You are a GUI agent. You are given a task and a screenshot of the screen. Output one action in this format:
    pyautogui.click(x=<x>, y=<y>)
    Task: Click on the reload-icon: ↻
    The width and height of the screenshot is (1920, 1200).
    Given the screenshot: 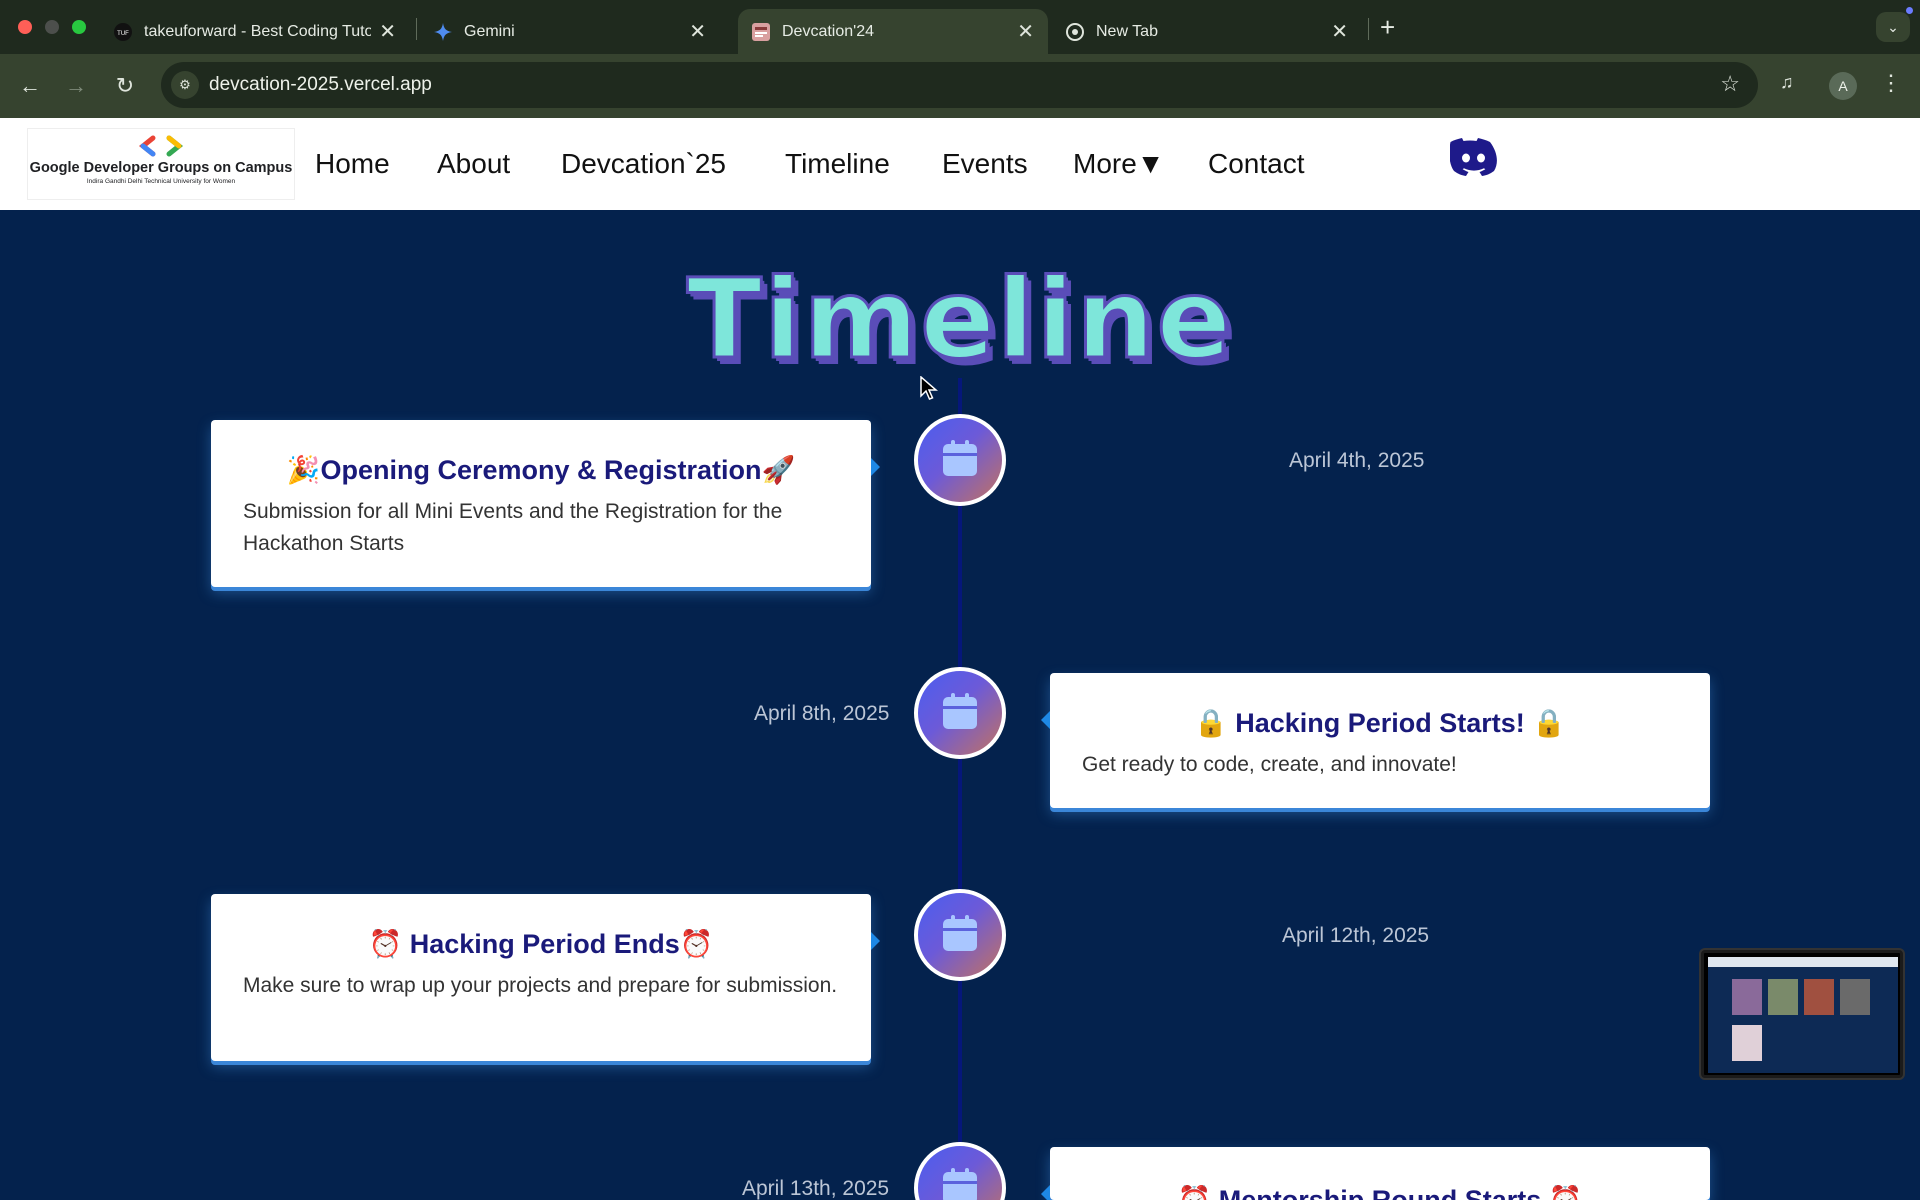 What is the action you would take?
    pyautogui.click(x=125, y=86)
    